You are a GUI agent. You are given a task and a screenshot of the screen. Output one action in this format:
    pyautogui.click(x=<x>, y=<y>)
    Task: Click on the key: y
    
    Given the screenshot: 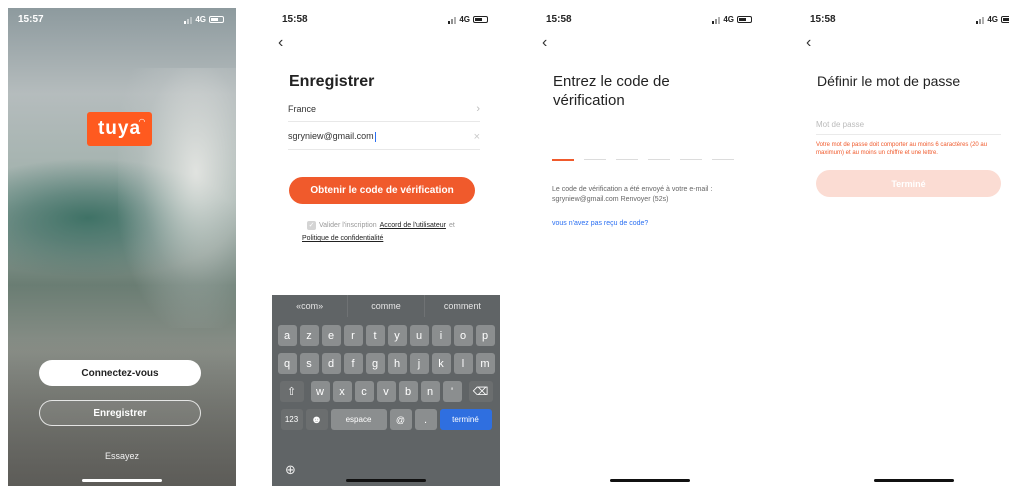 What is the action you would take?
    pyautogui.click(x=397, y=335)
    